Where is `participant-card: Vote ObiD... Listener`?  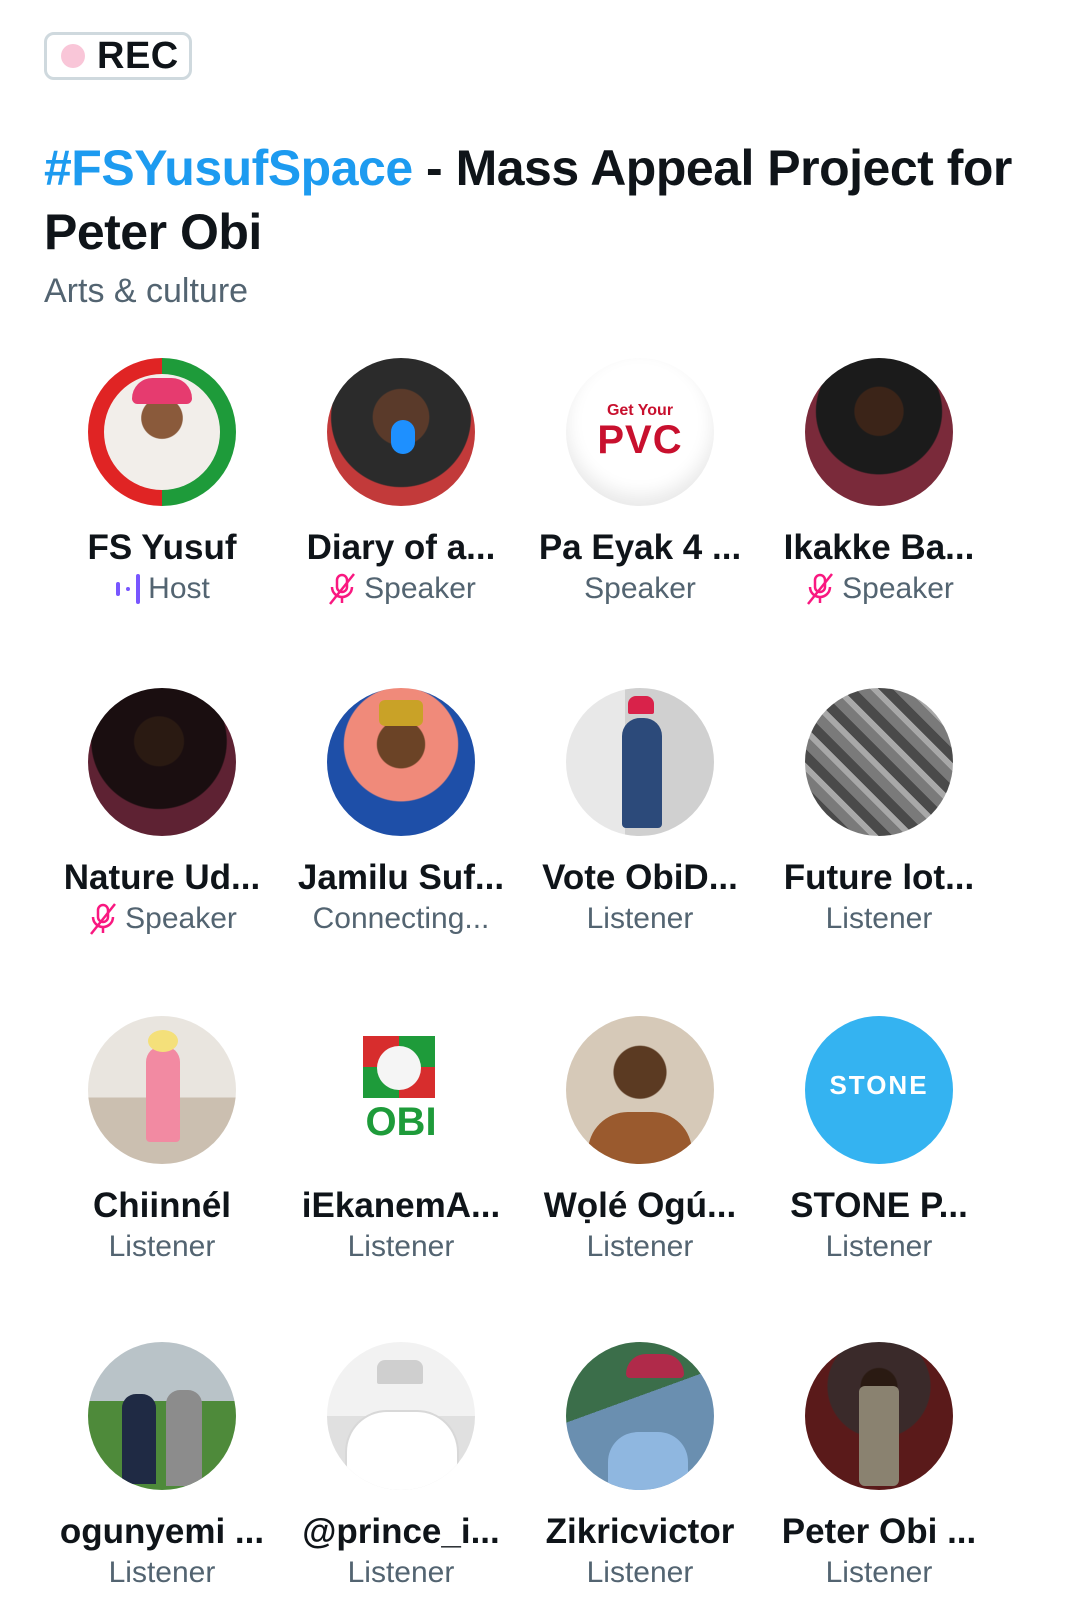 participant-card: Vote ObiD... Listener is located at coordinates (640, 812).